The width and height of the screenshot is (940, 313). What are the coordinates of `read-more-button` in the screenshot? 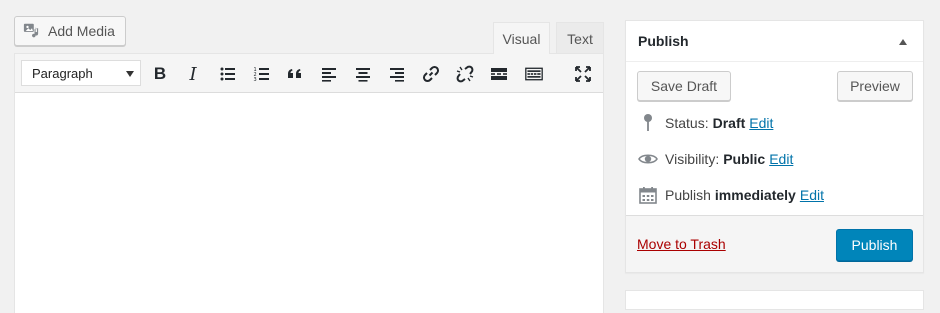 It's located at (499, 74).